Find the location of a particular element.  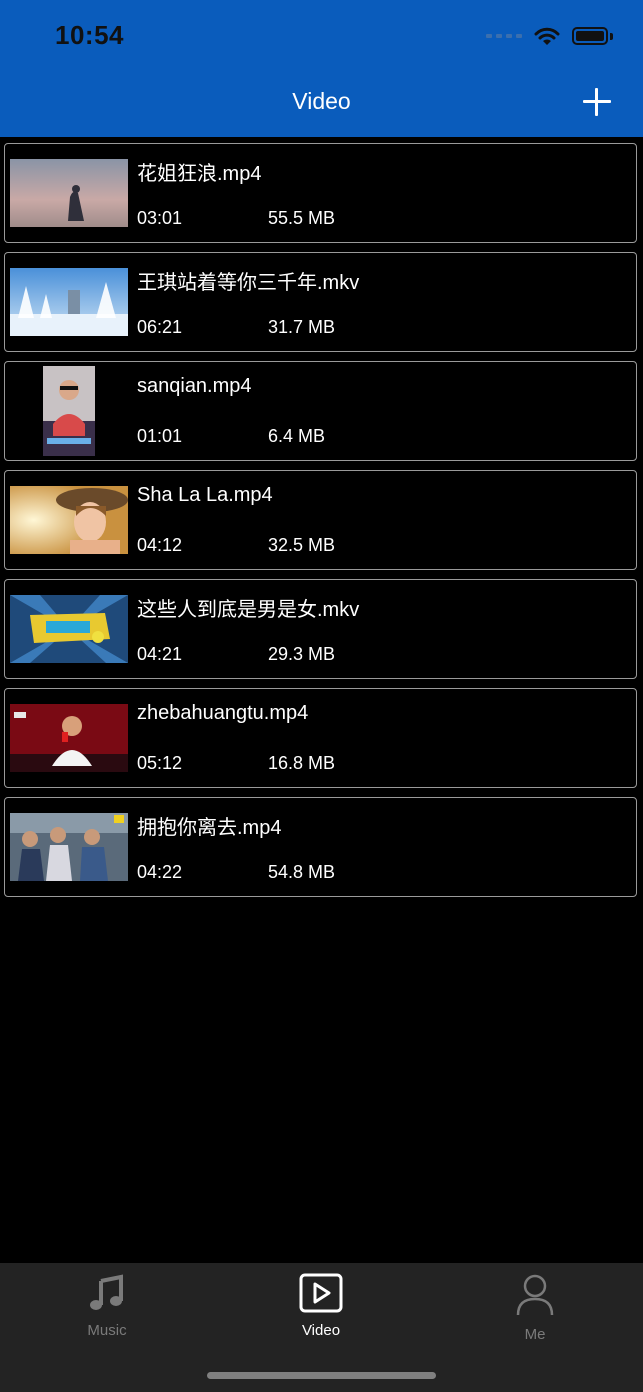

video-row: sanqian.mp4 01:01 6.4 MB is located at coordinates (320, 411).